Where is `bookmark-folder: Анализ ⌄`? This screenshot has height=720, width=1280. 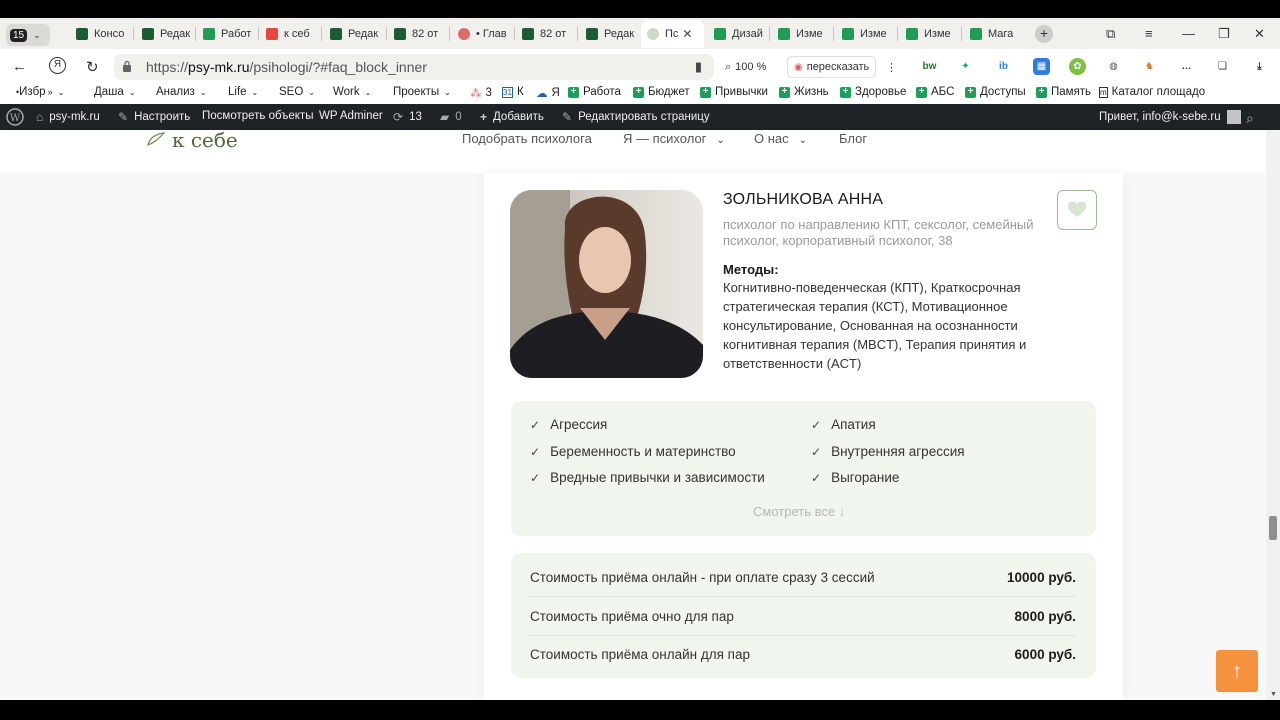 bookmark-folder: Анализ ⌄ is located at coordinates (181, 92).